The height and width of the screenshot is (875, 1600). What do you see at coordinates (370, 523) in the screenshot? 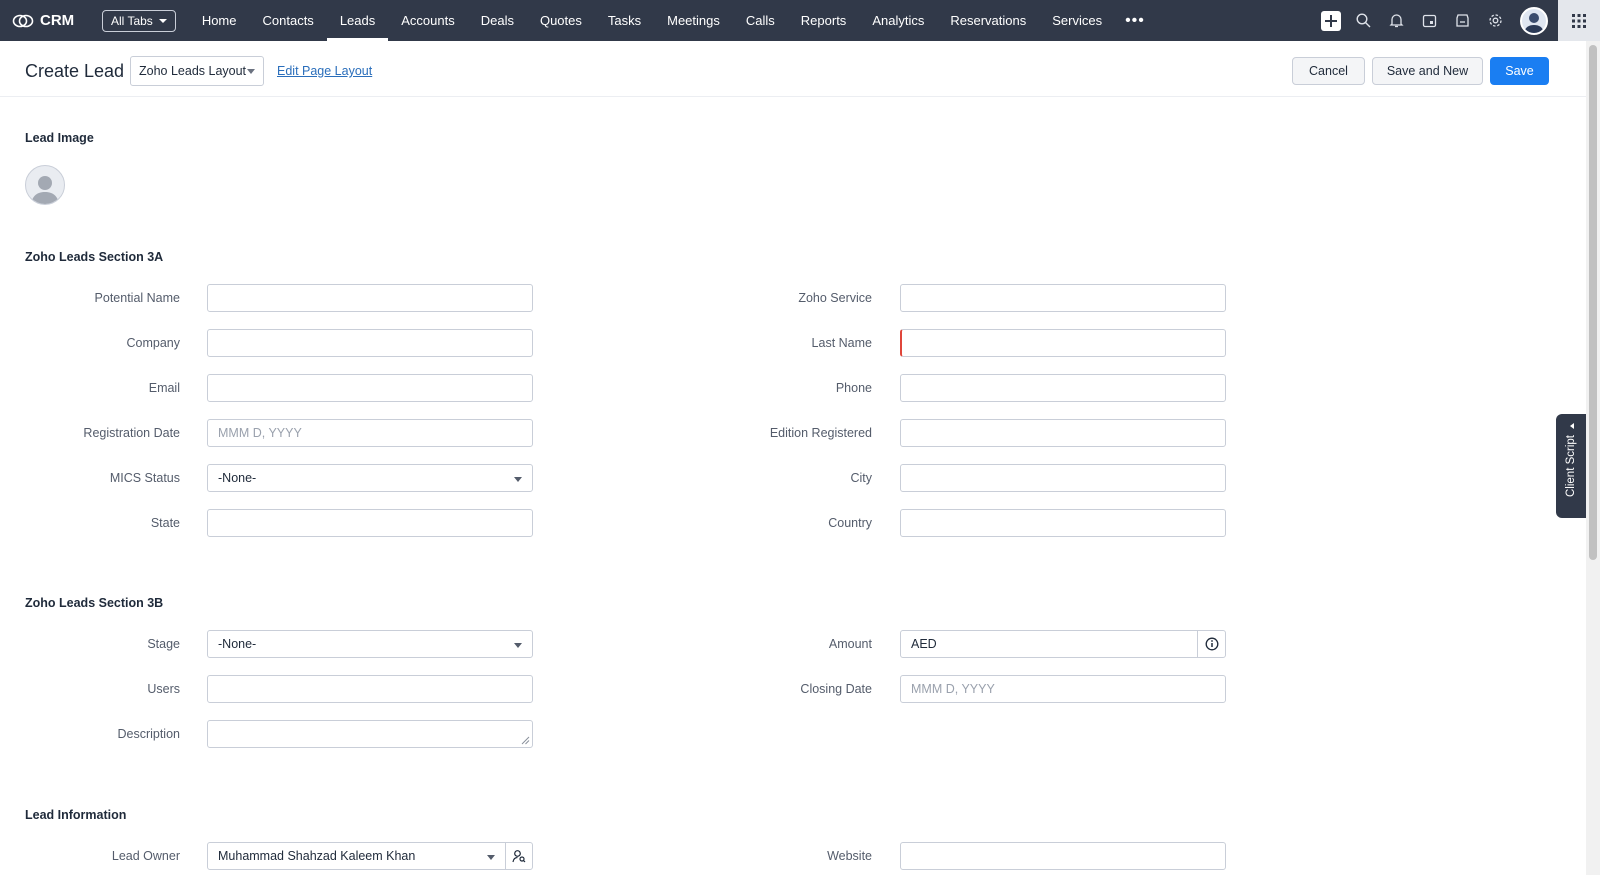
I see `state-input` at bounding box center [370, 523].